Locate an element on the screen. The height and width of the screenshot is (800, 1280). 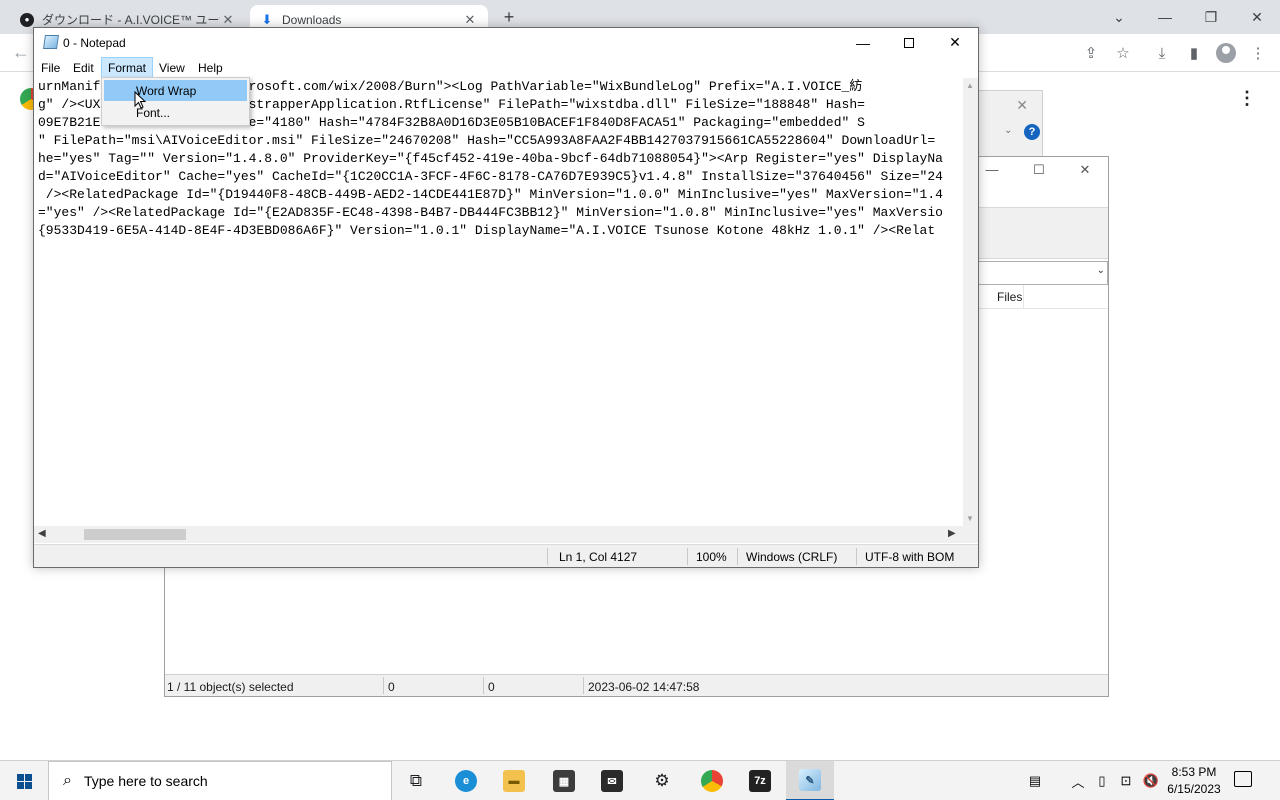
more-options-icon: ⋮ is located at coordinates (1247, 98).